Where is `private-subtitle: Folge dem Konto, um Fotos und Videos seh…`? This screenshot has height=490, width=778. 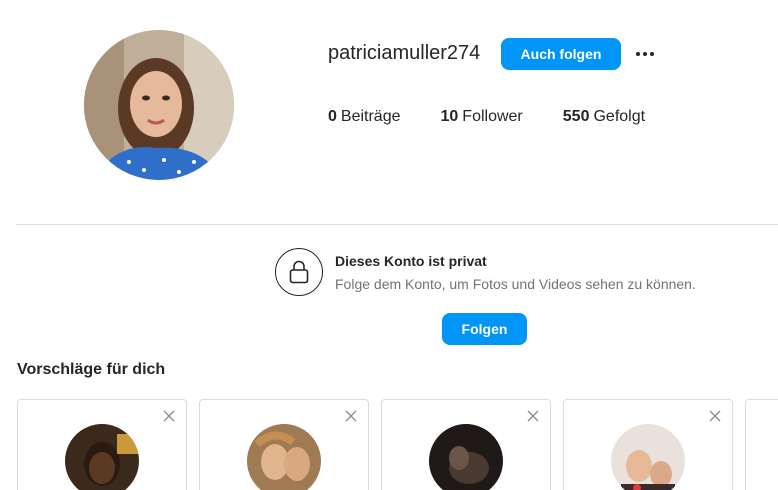
private-subtitle: Folge dem Konto, um Fotos und Videos seh… is located at coordinates (515, 284).